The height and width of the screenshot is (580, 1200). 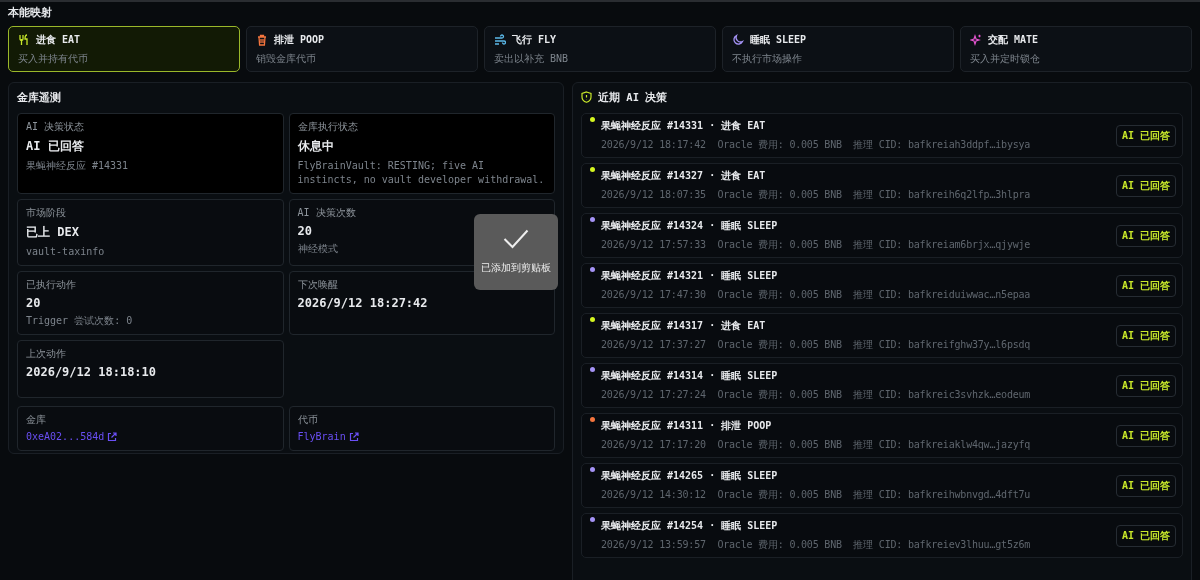 What do you see at coordinates (66, 252) in the screenshot?
I see `stat-note: vault-taxinfo` at bounding box center [66, 252].